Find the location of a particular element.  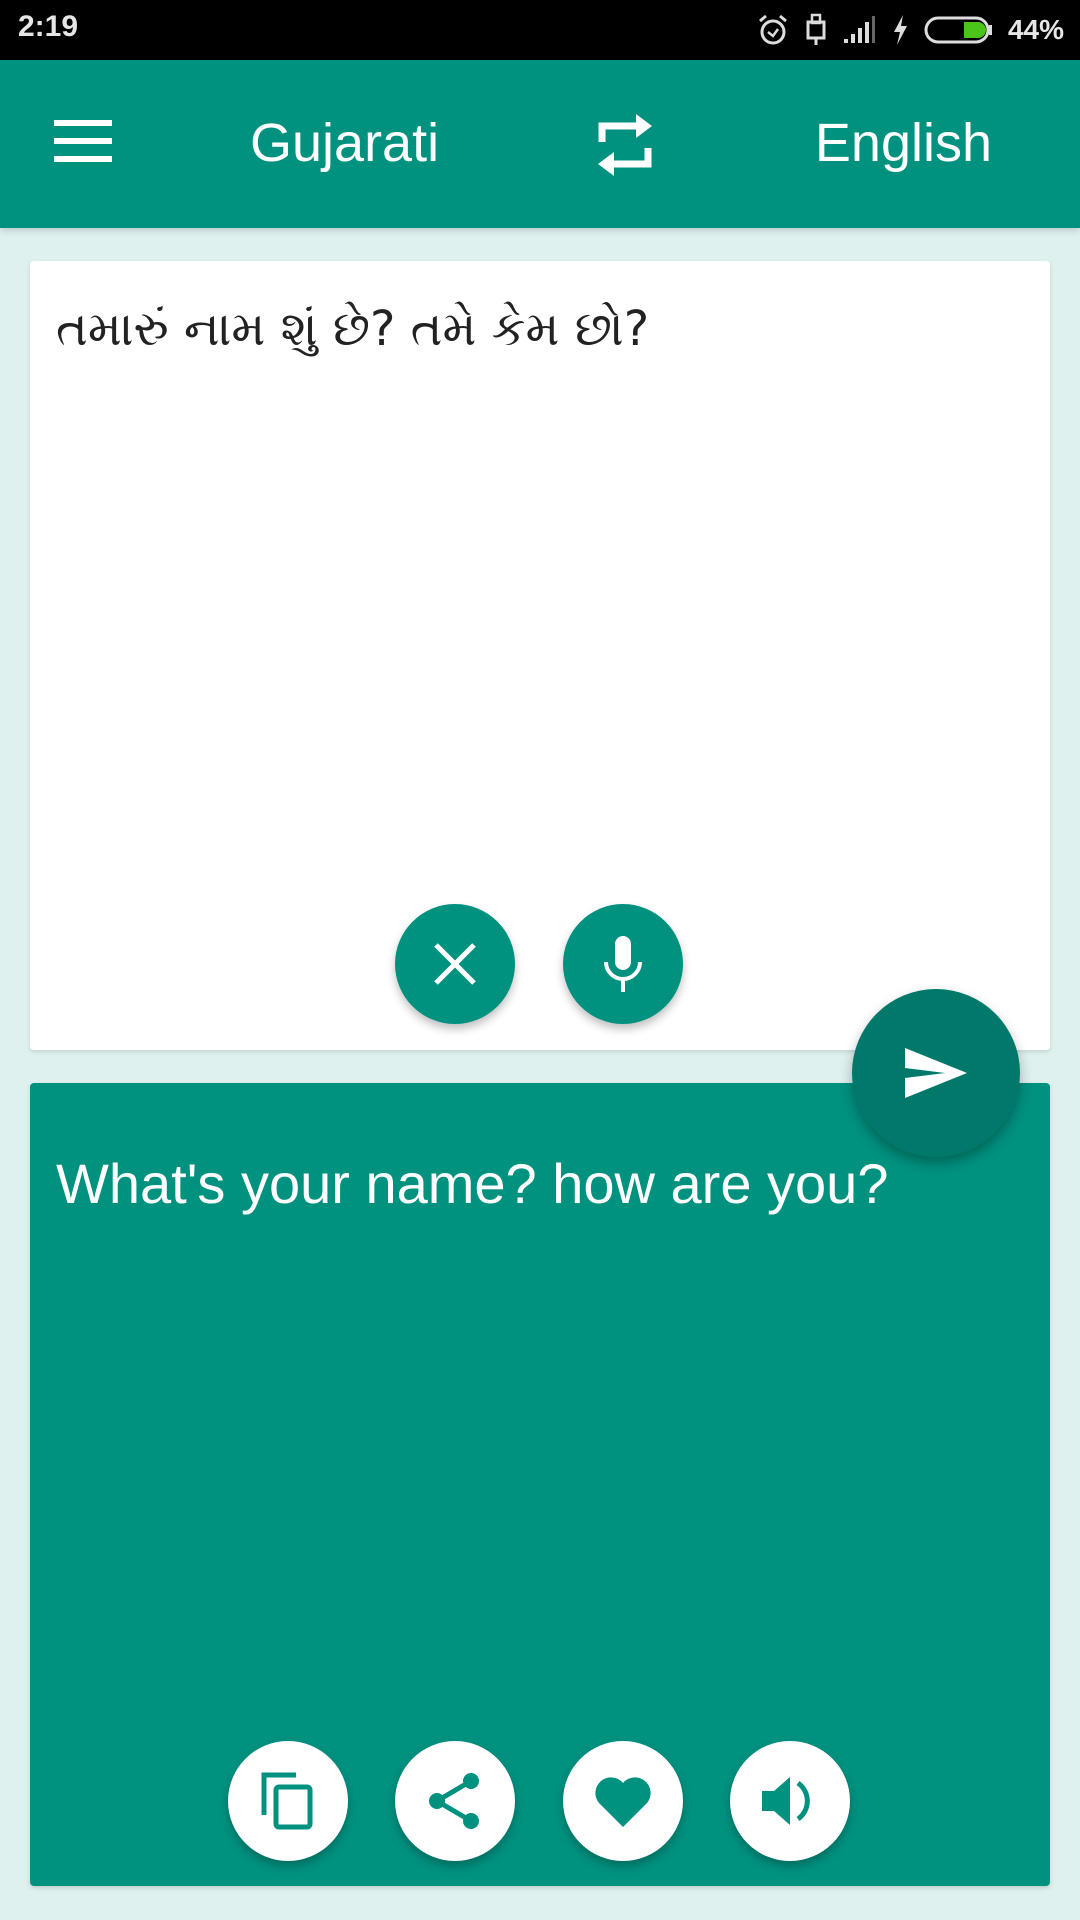

alarm-icon is located at coordinates (772, 29).